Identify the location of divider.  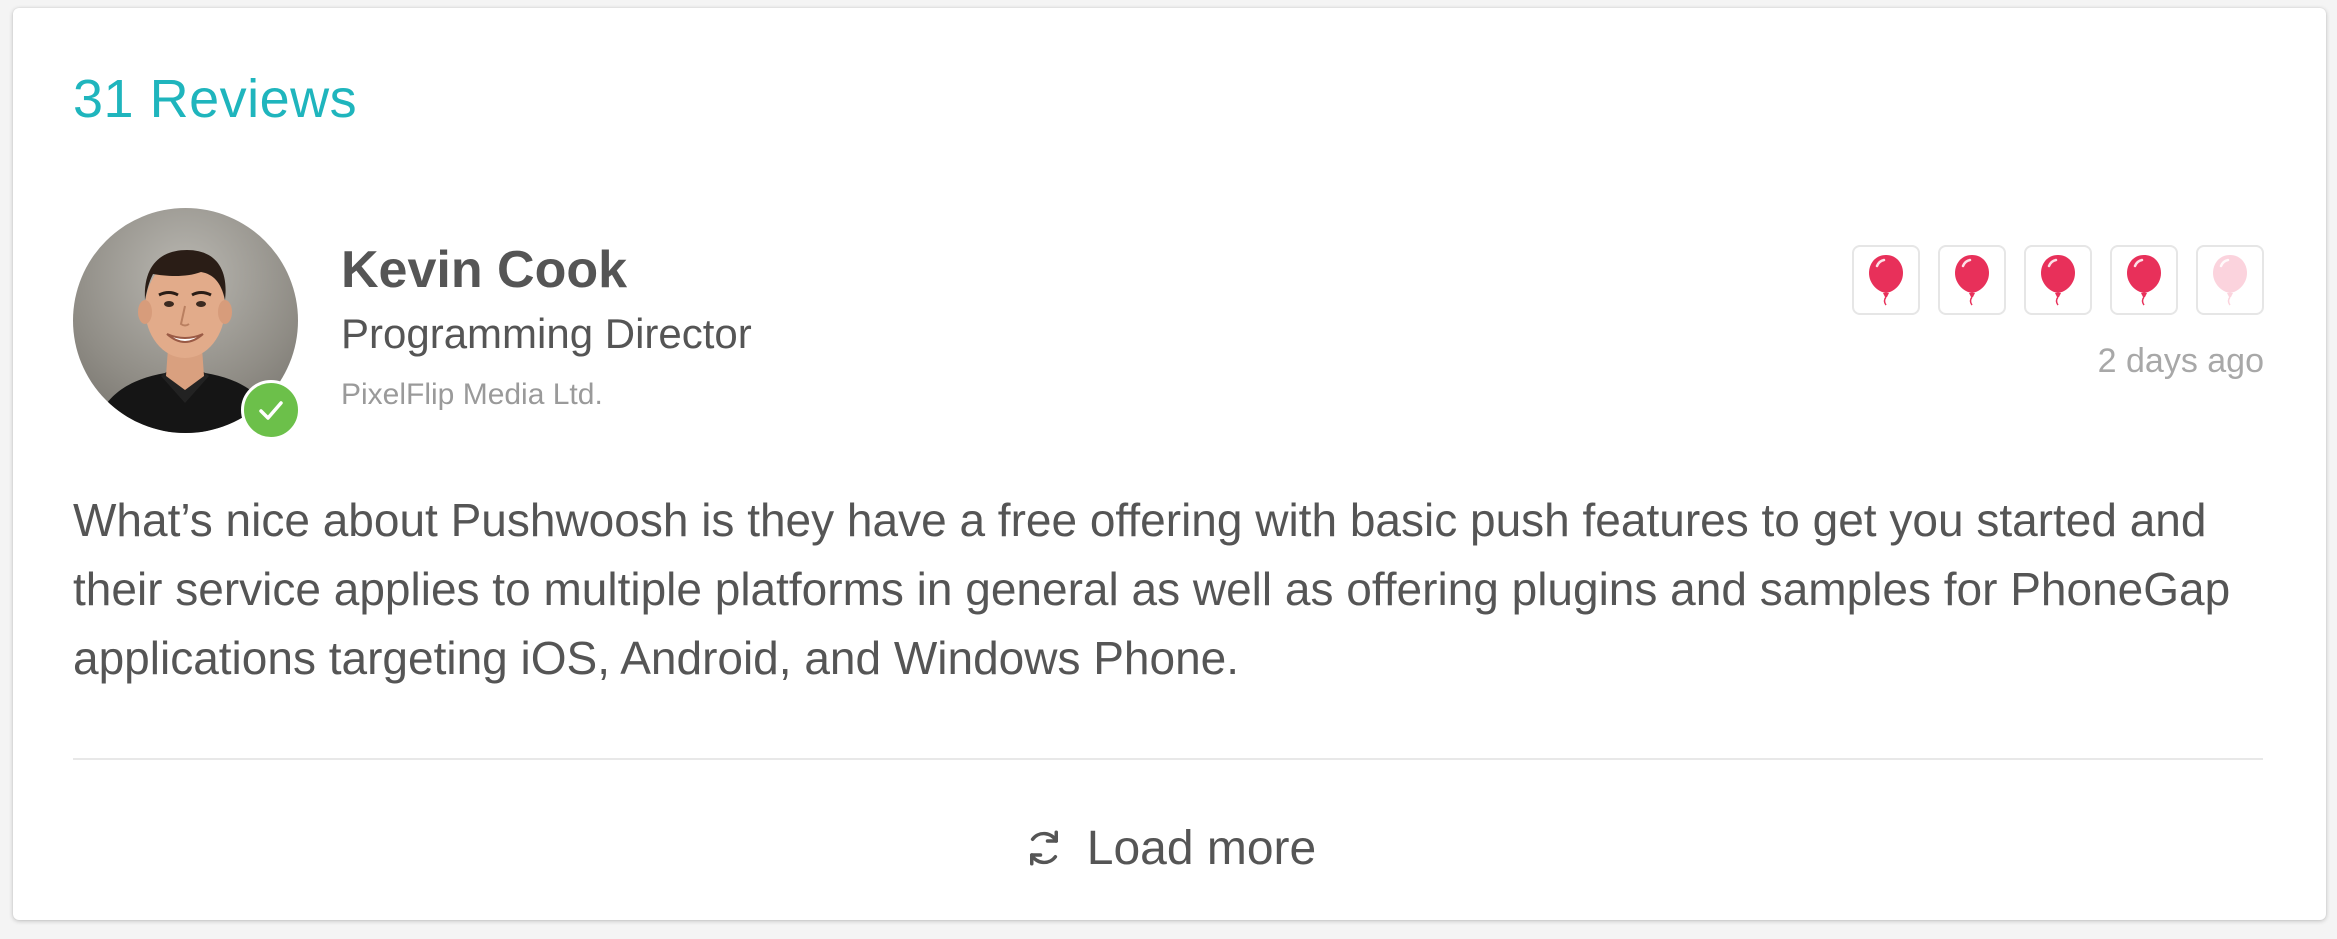
(1168, 759).